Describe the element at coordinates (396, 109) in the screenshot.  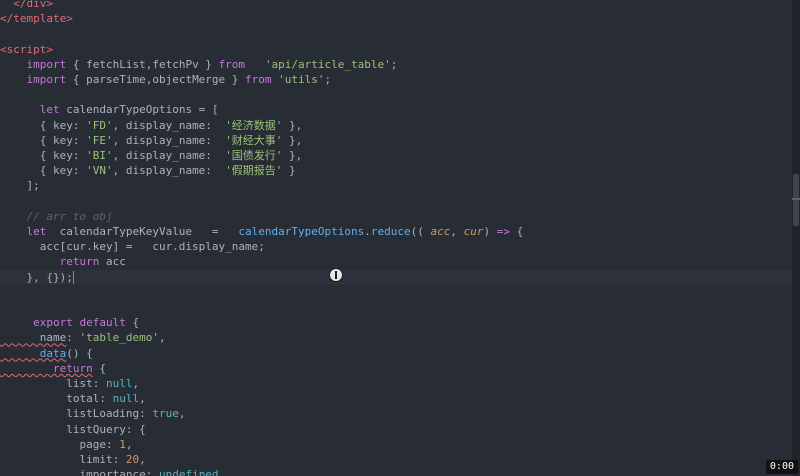
I see `code-line: let calendarTypeOptions = [` at that location.